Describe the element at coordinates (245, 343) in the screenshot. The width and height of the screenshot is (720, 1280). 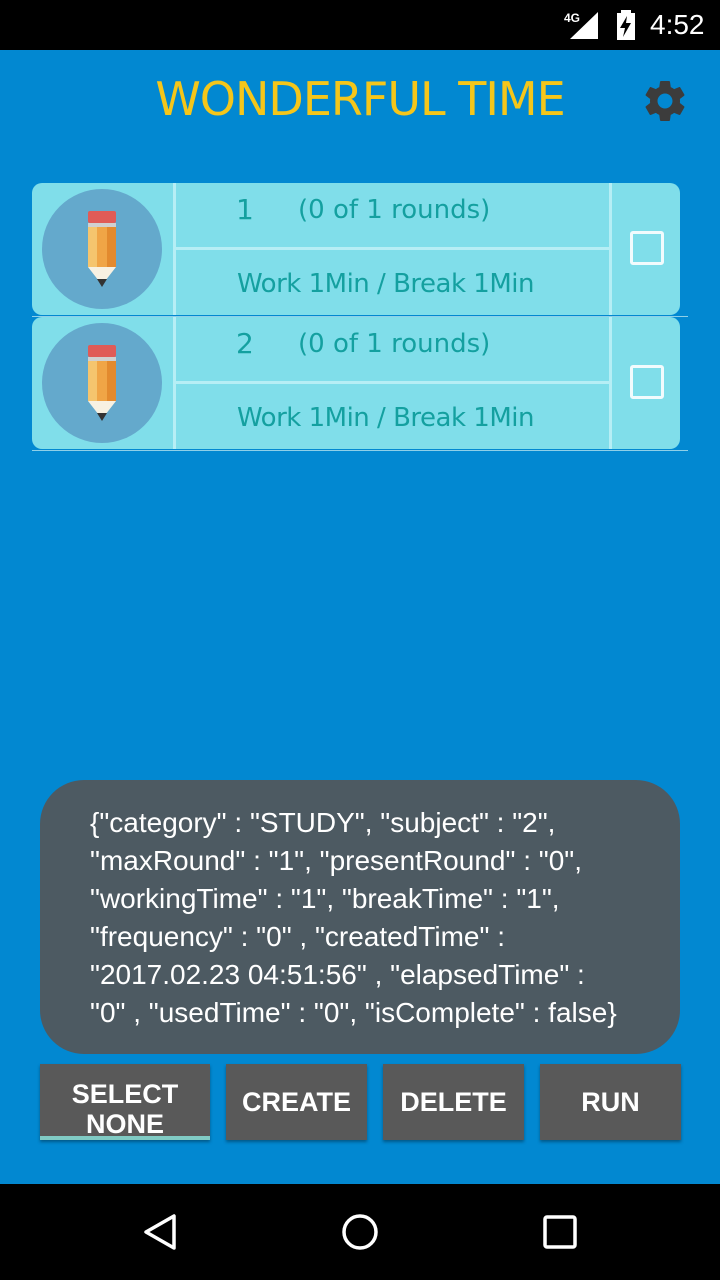
I see `task-subject: 2` at that location.